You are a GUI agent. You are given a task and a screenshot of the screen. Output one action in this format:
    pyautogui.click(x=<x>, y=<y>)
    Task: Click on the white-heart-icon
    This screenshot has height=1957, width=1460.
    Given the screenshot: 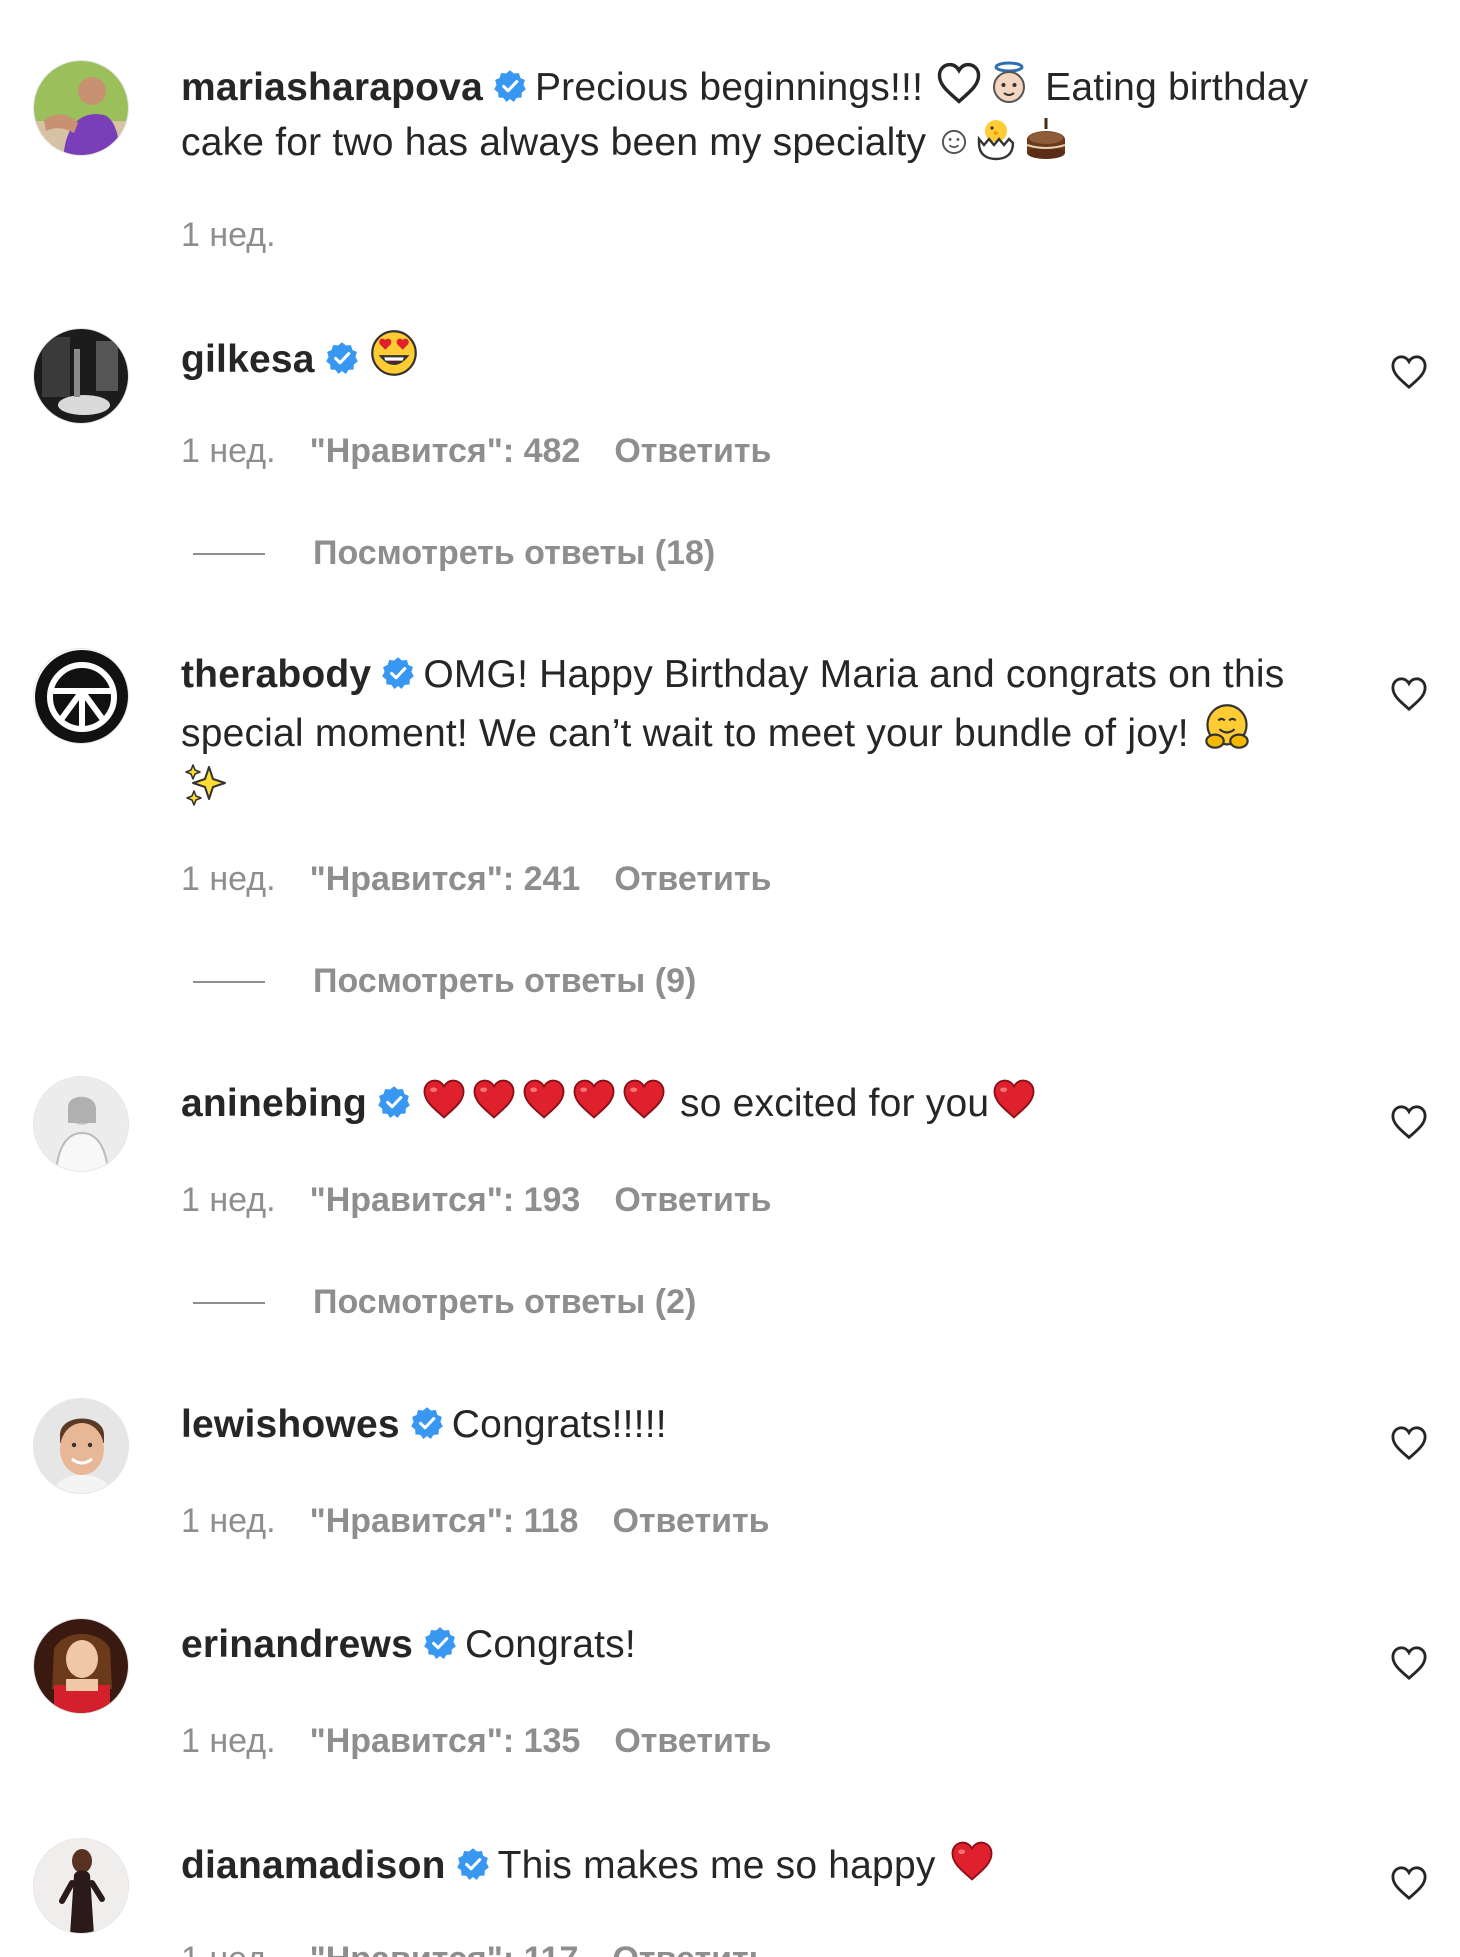 What is the action you would take?
    pyautogui.click(x=959, y=83)
    